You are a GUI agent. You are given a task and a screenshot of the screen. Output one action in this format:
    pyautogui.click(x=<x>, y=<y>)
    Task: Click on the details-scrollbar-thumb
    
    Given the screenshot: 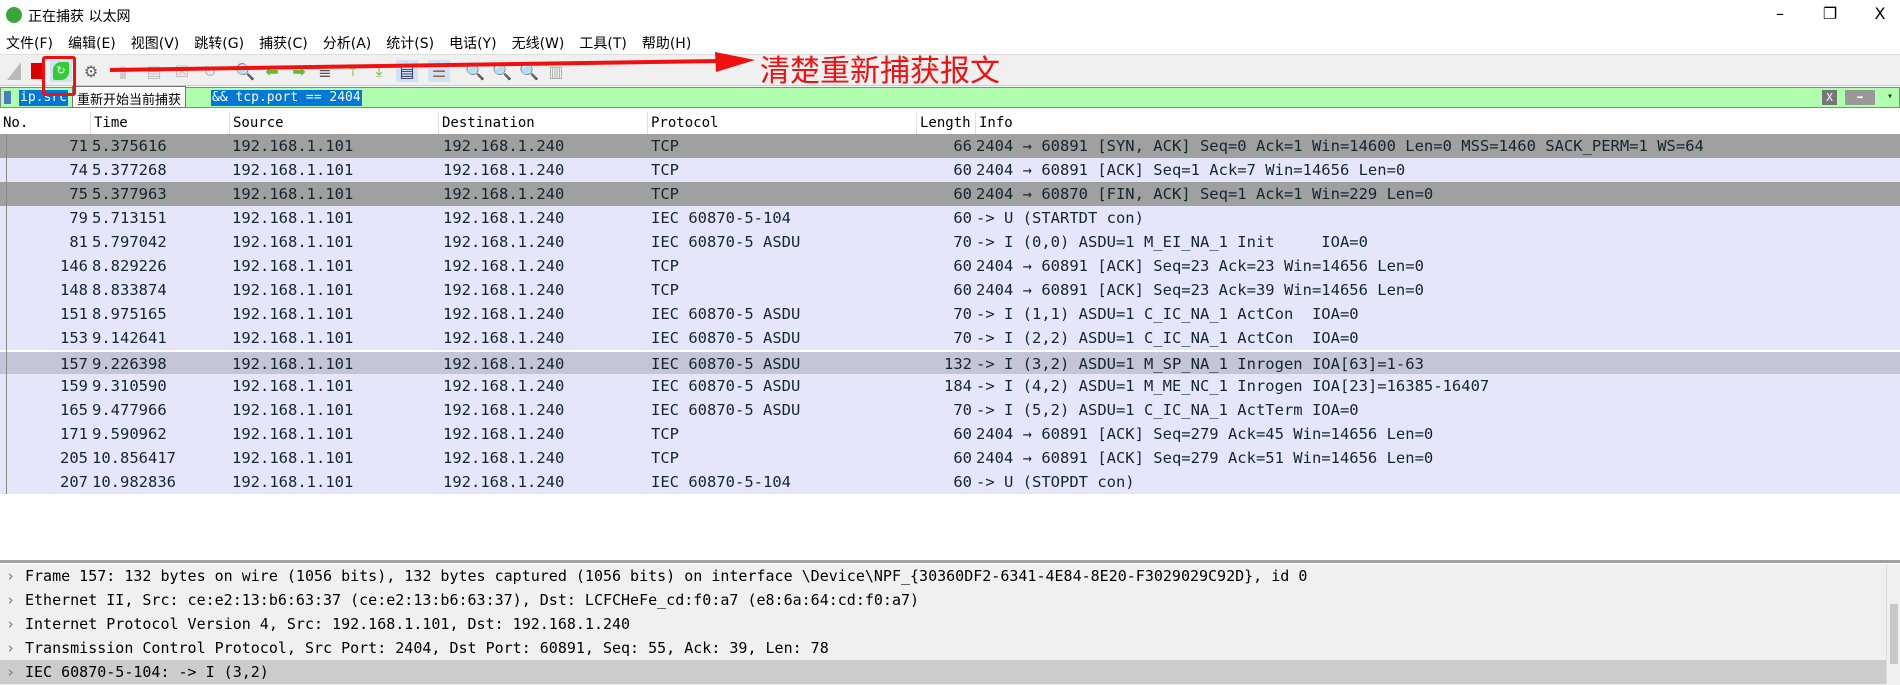 What is the action you would take?
    pyautogui.click(x=1894, y=634)
    